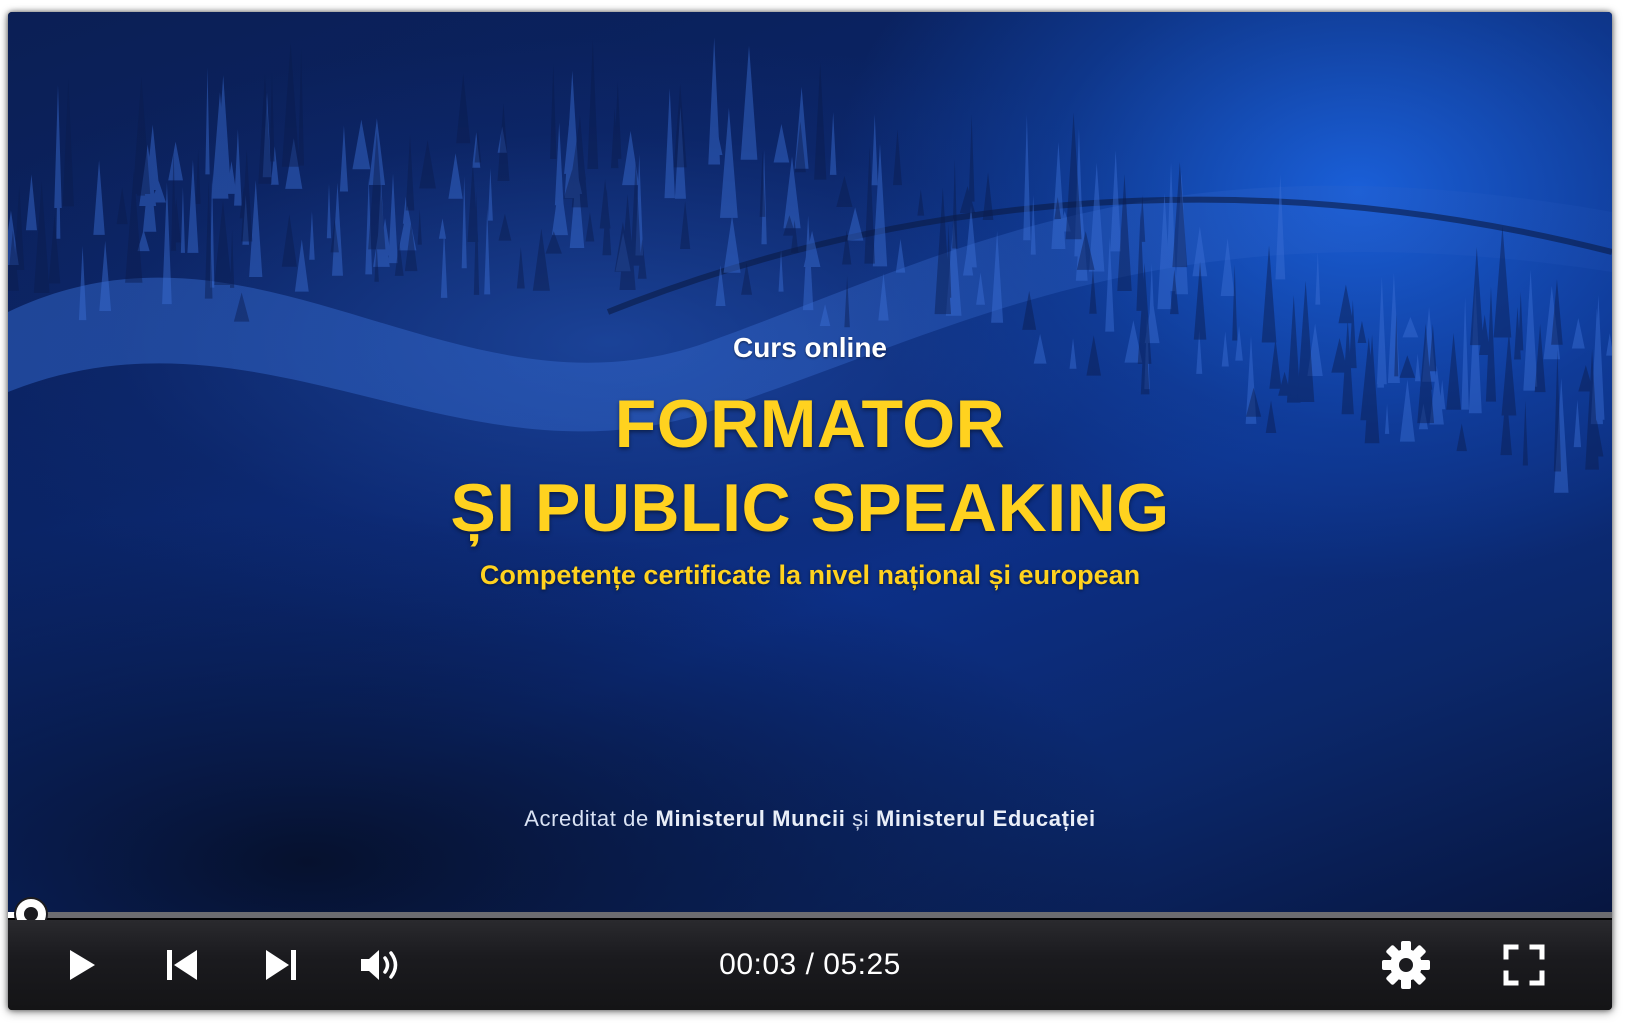  I want to click on accreditation-org-1: Ministerul Muncii, so click(750, 818).